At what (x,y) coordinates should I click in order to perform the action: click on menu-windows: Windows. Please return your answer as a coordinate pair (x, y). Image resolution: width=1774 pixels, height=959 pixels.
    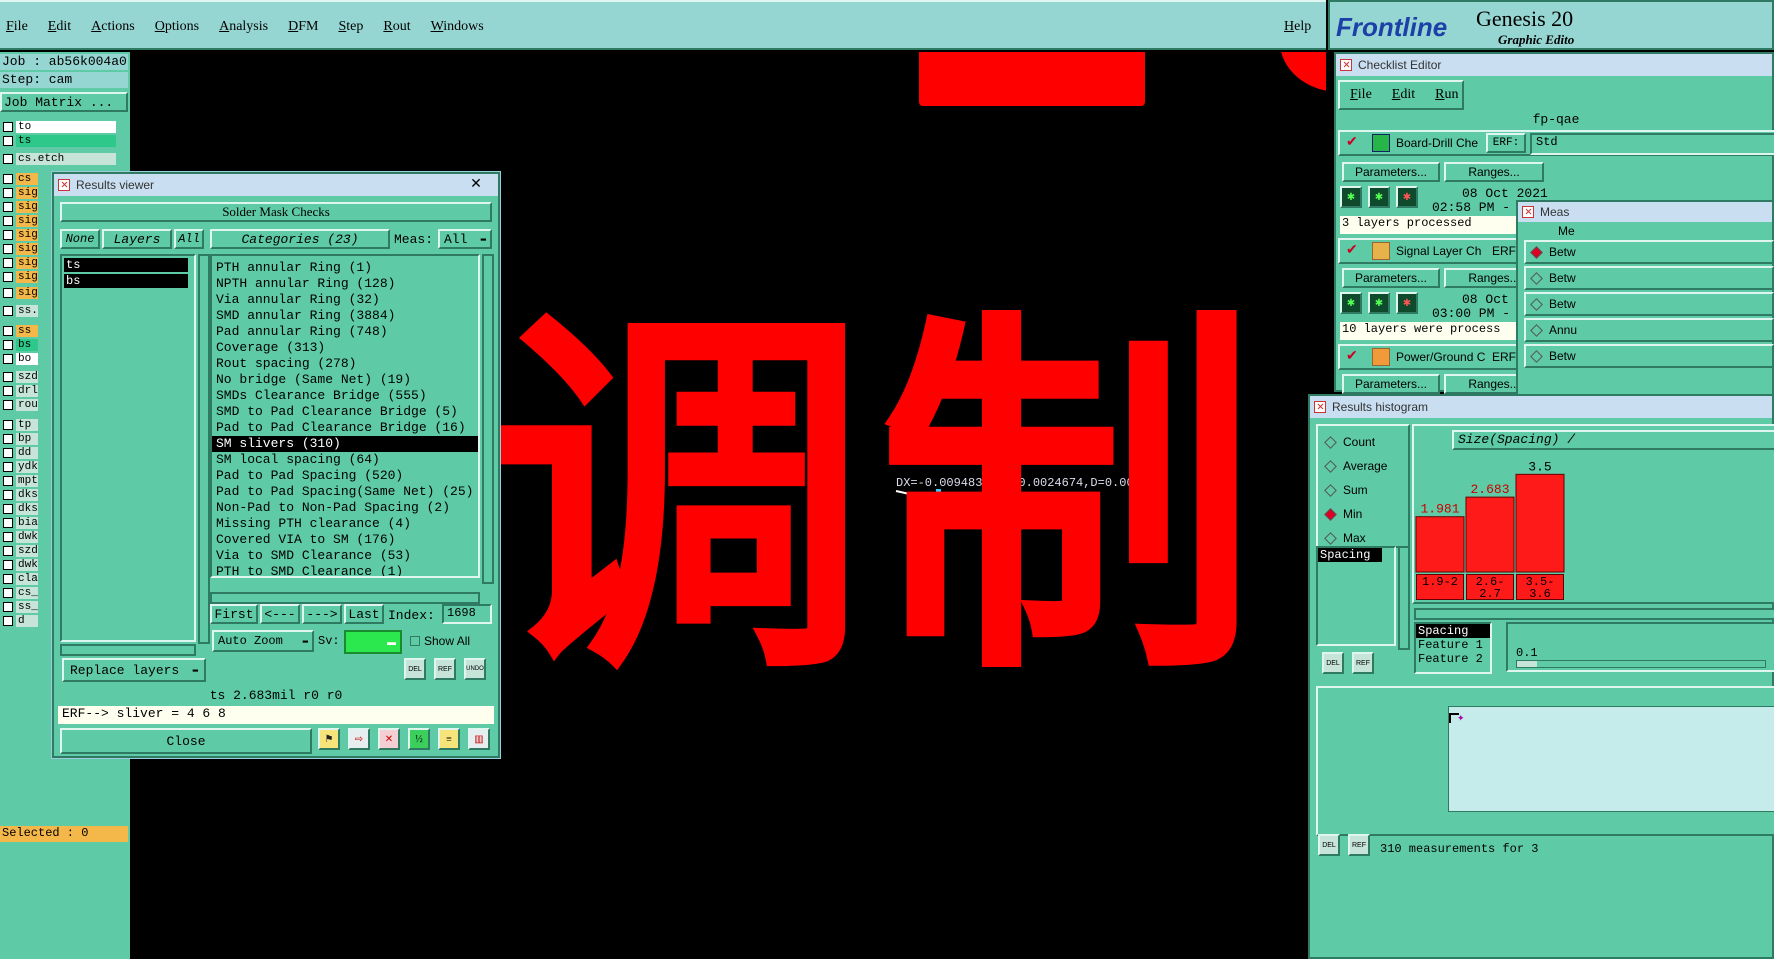
    Looking at the image, I should click on (457, 27).